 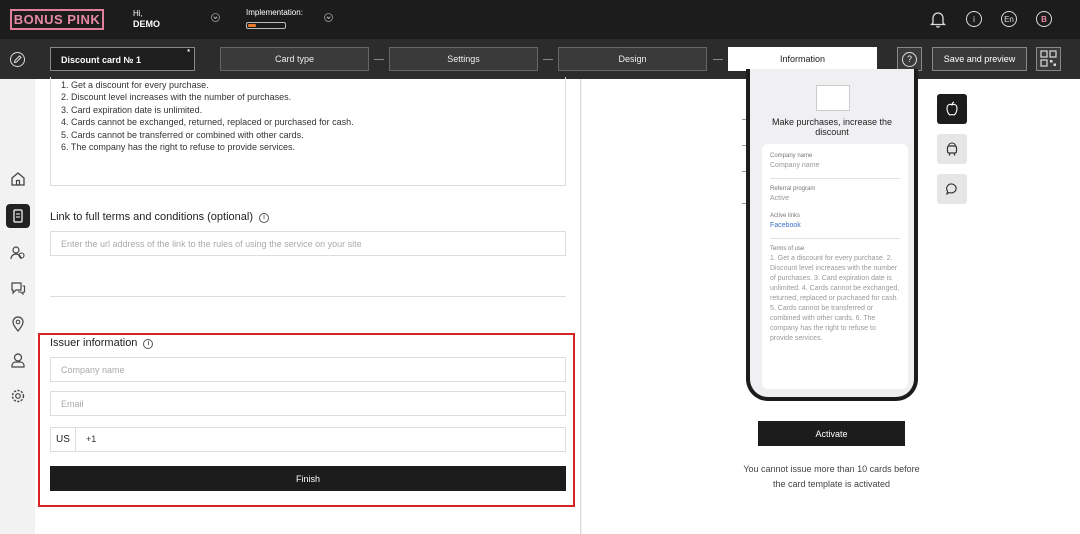 I want to click on cards-icon, so click(x=18, y=216).